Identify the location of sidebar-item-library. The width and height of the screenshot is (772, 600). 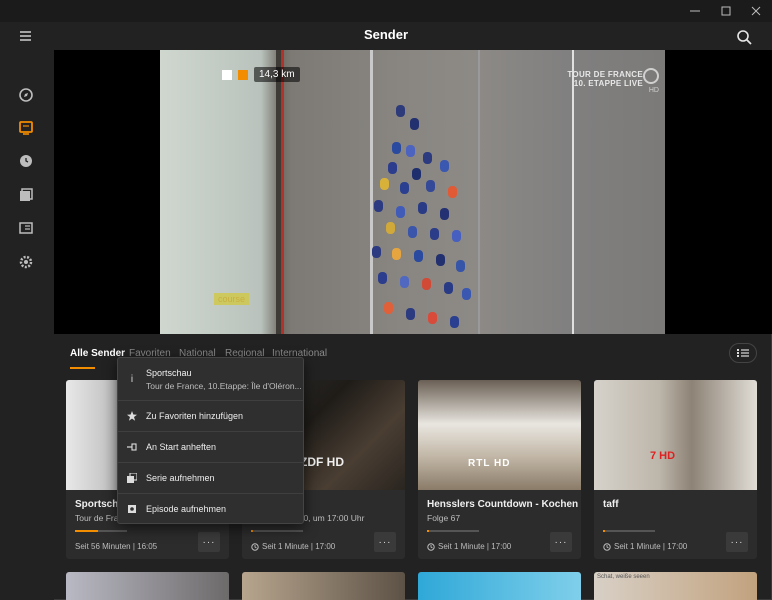
(26, 195).